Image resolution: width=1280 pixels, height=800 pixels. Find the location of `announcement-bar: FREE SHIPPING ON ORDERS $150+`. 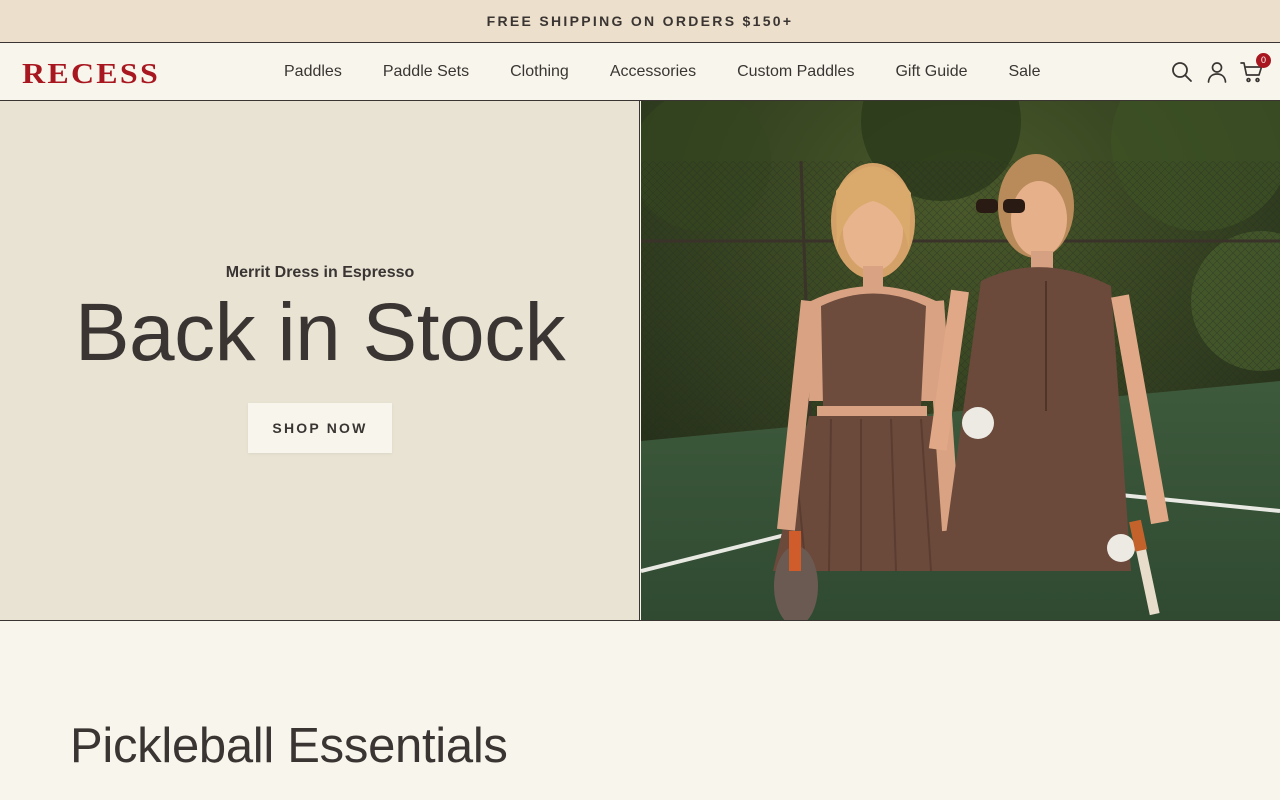

announcement-bar: FREE SHIPPING ON ORDERS $150+ is located at coordinates (640, 21).